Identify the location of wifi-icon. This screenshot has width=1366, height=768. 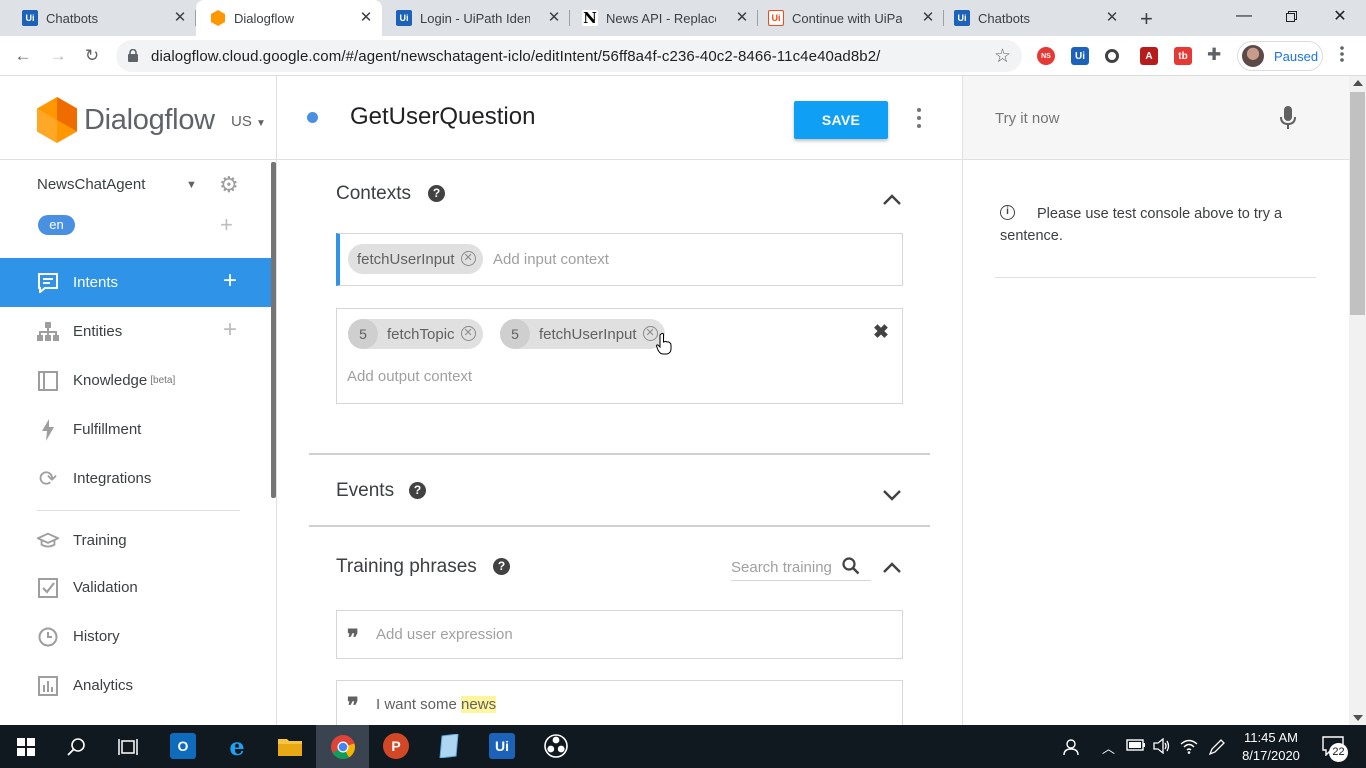
(1189, 747).